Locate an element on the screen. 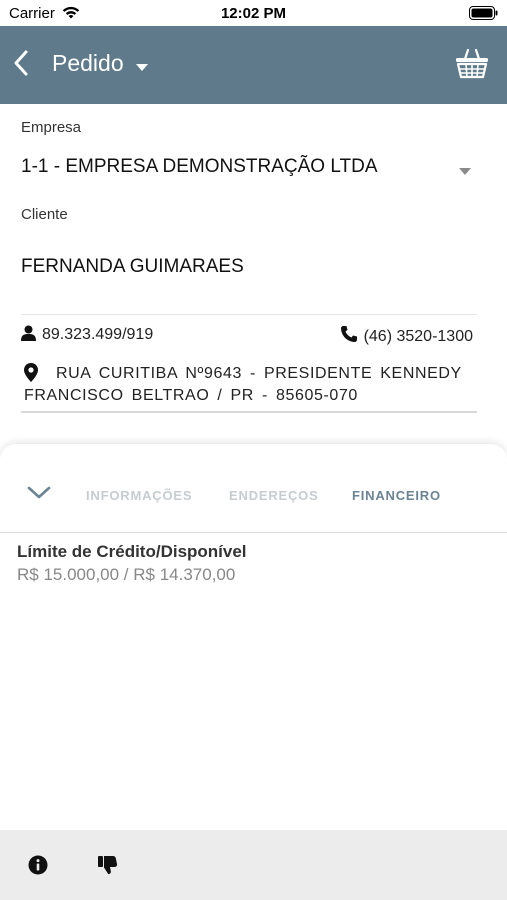 This screenshot has width=507, height=900. info-icon is located at coordinates (38, 865).